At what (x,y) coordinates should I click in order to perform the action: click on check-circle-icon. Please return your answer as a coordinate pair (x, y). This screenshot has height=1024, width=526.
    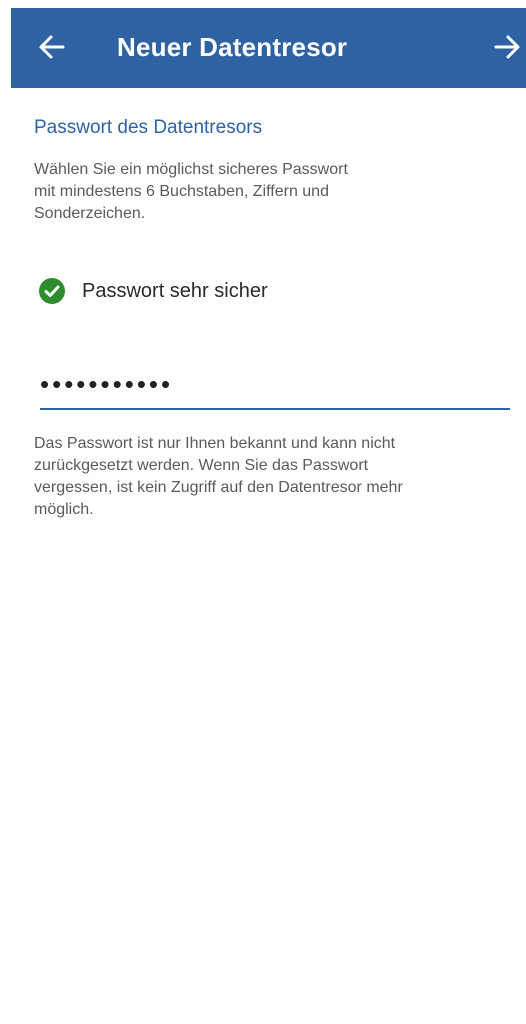
    Looking at the image, I should click on (52, 291).